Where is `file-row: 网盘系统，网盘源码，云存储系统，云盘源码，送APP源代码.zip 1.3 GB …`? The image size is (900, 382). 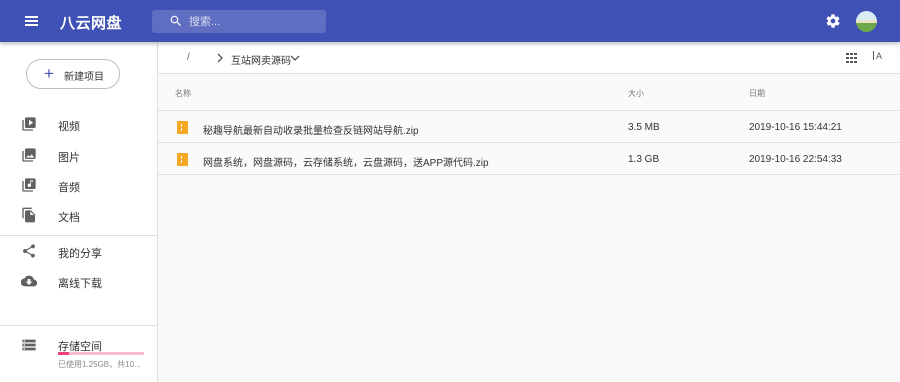
file-row: 网盘系统，网盘源码，云存储系统，云盘源码，送APP源代码.zip 1.3 GB … is located at coordinates (529, 159).